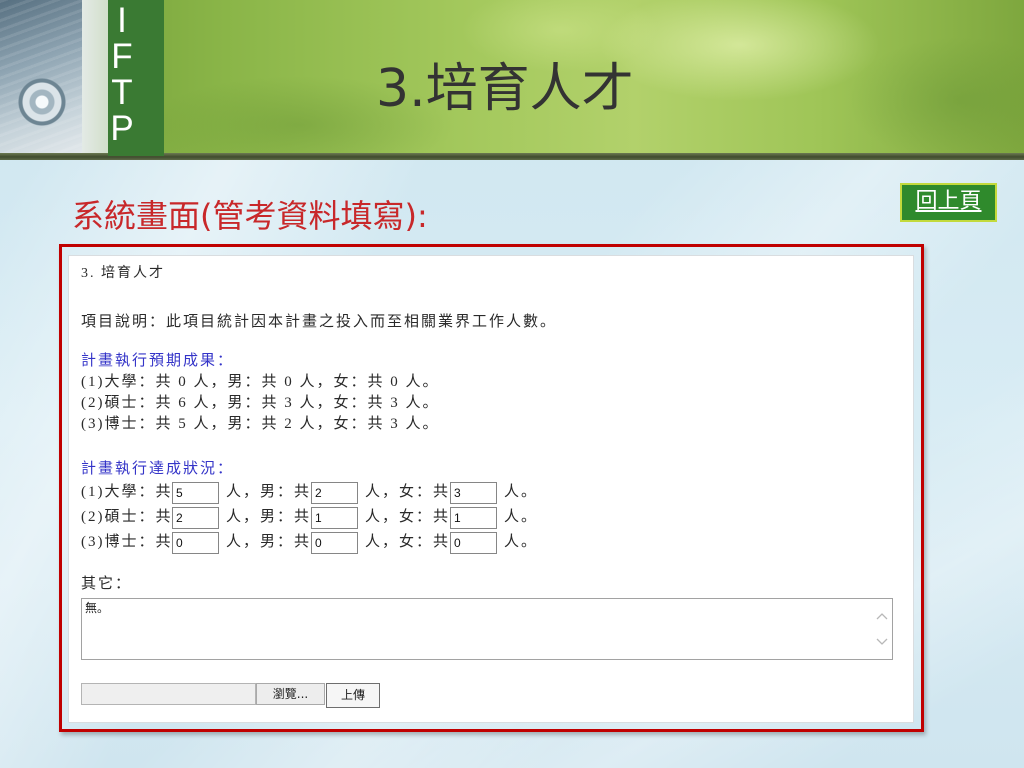 The height and width of the screenshot is (768, 1024). I want to click on other-textarea: 無。, so click(487, 629).